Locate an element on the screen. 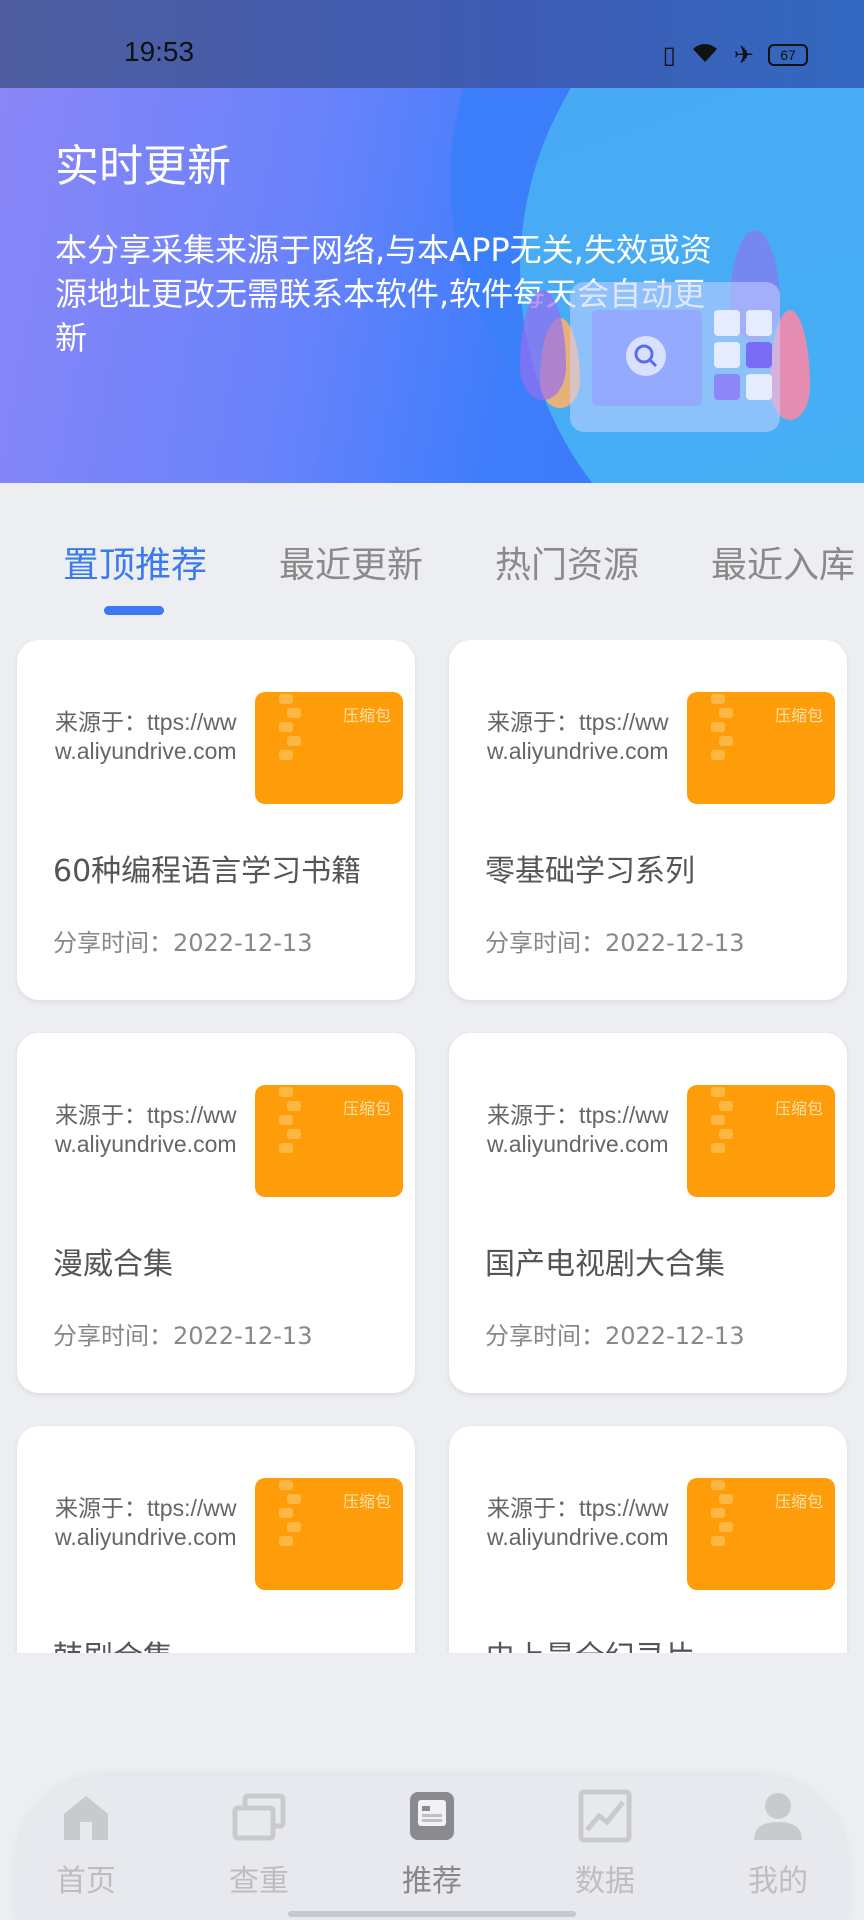 The image size is (864, 1920). nav-profile: 我的 is located at coordinates (778, 1844).